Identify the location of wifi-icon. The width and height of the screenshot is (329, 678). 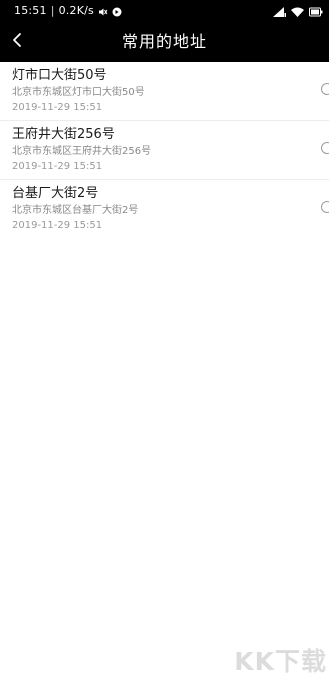
(297, 11).